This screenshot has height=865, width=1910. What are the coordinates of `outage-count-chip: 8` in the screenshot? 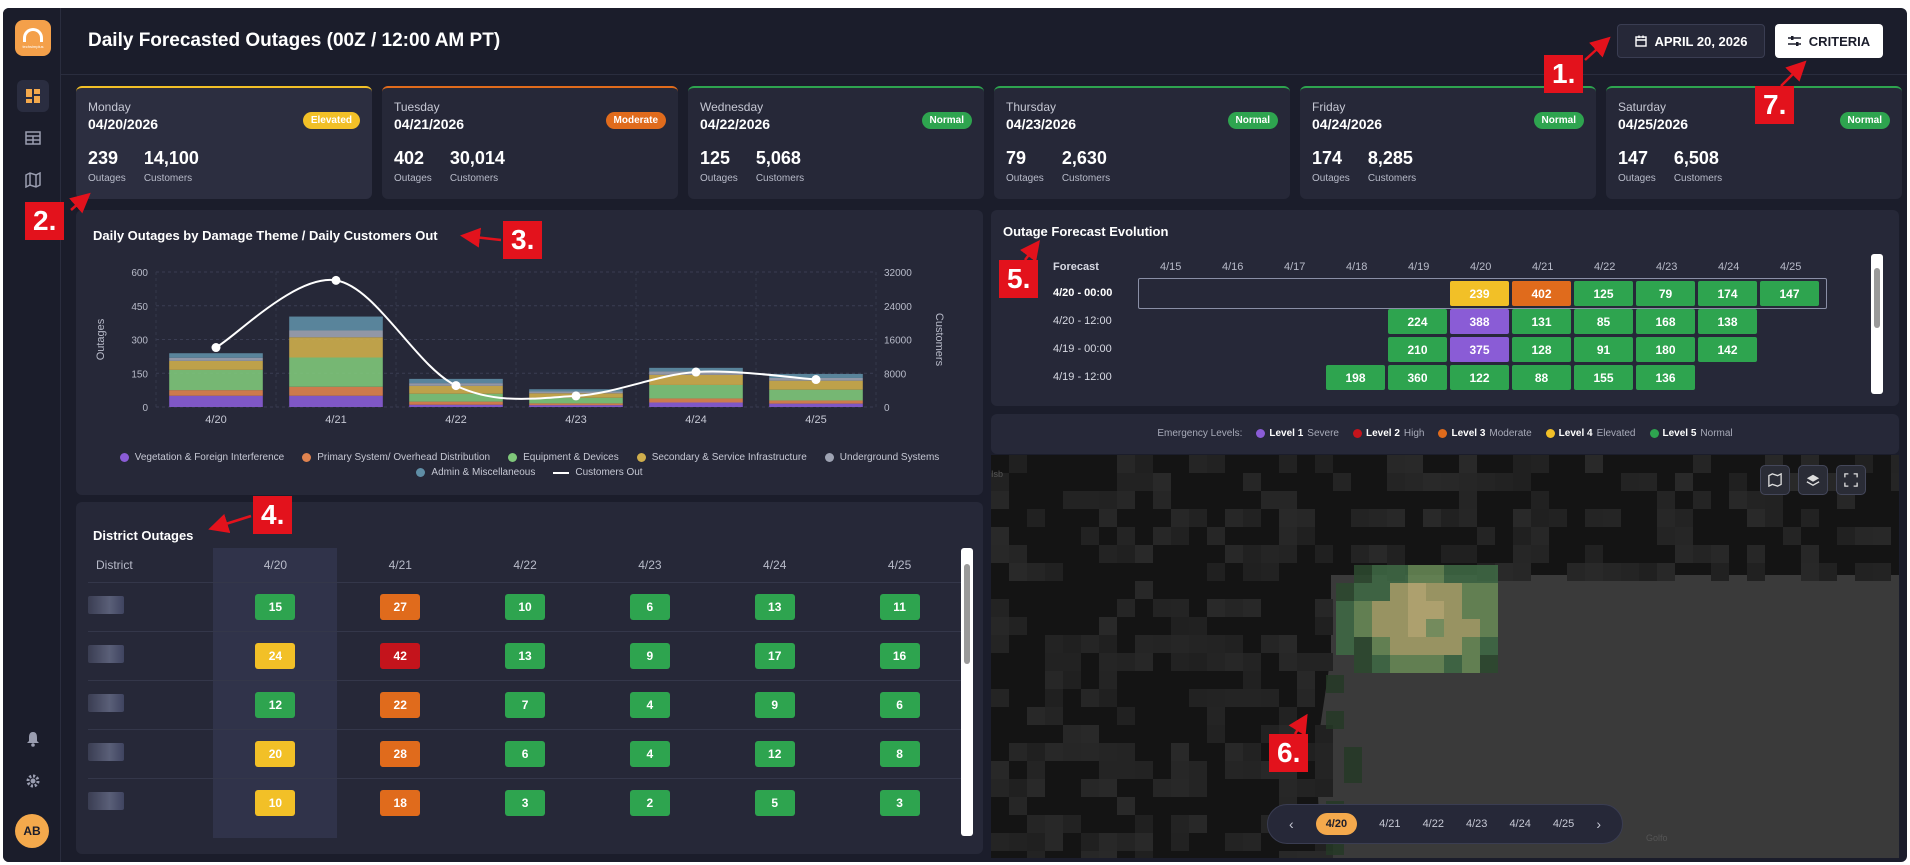 It's located at (899, 753).